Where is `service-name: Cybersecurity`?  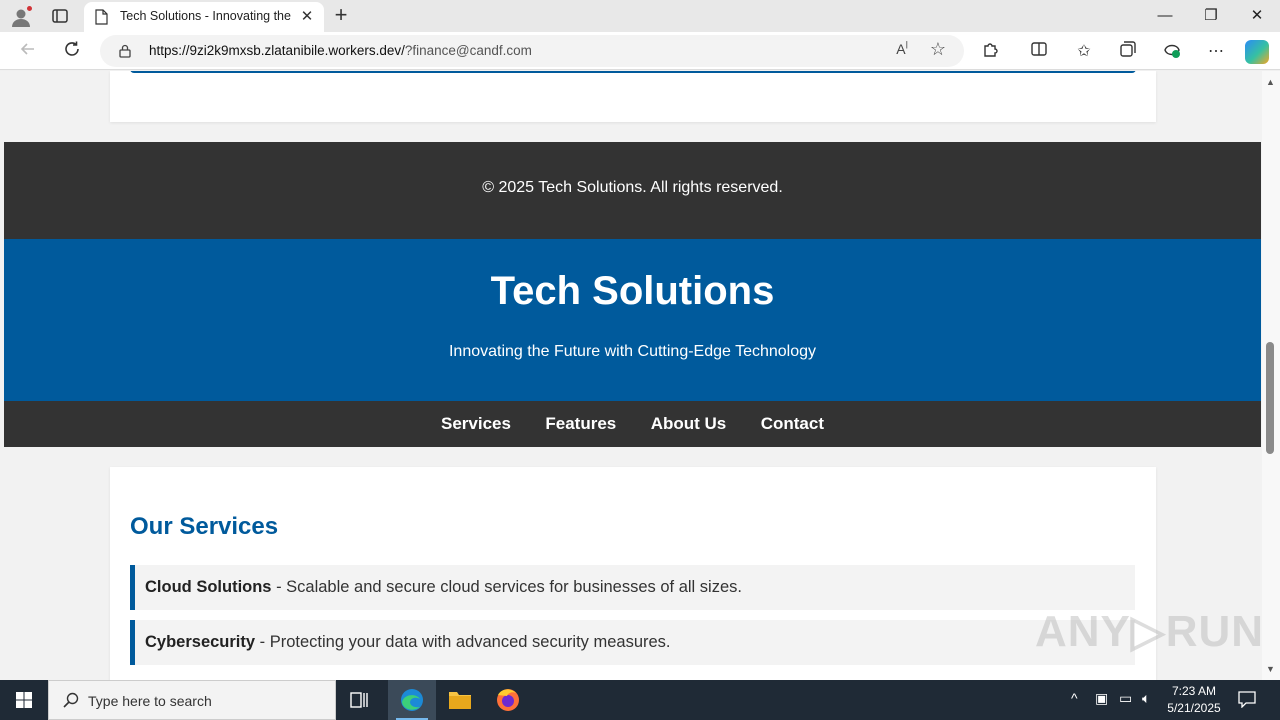
service-name: Cybersecurity is located at coordinates (200, 642).